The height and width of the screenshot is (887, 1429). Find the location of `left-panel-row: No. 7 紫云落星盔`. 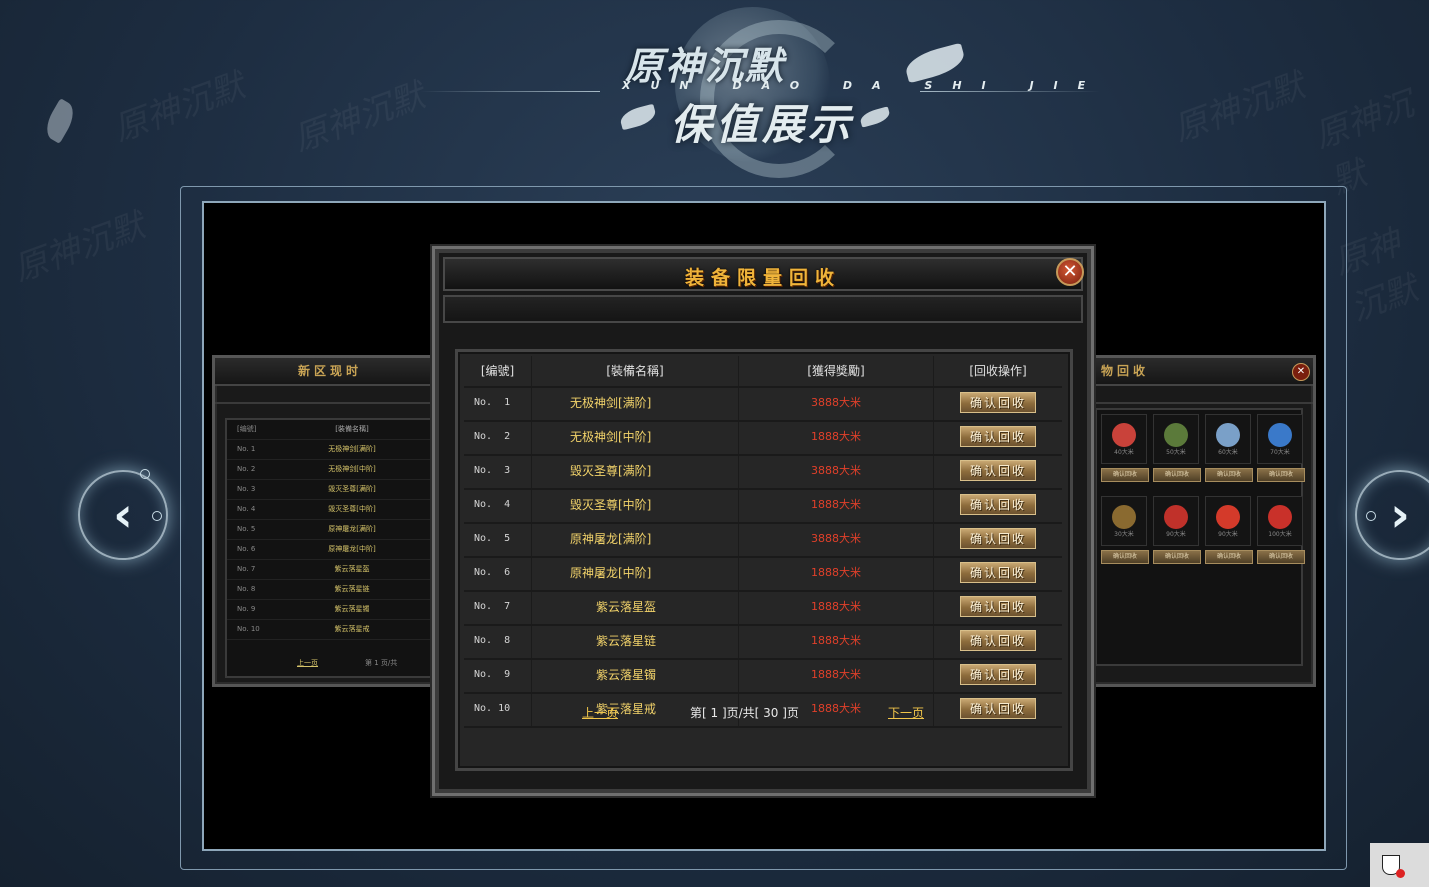

left-panel-row: No. 7 紫云落星盔 is located at coordinates (333, 570).